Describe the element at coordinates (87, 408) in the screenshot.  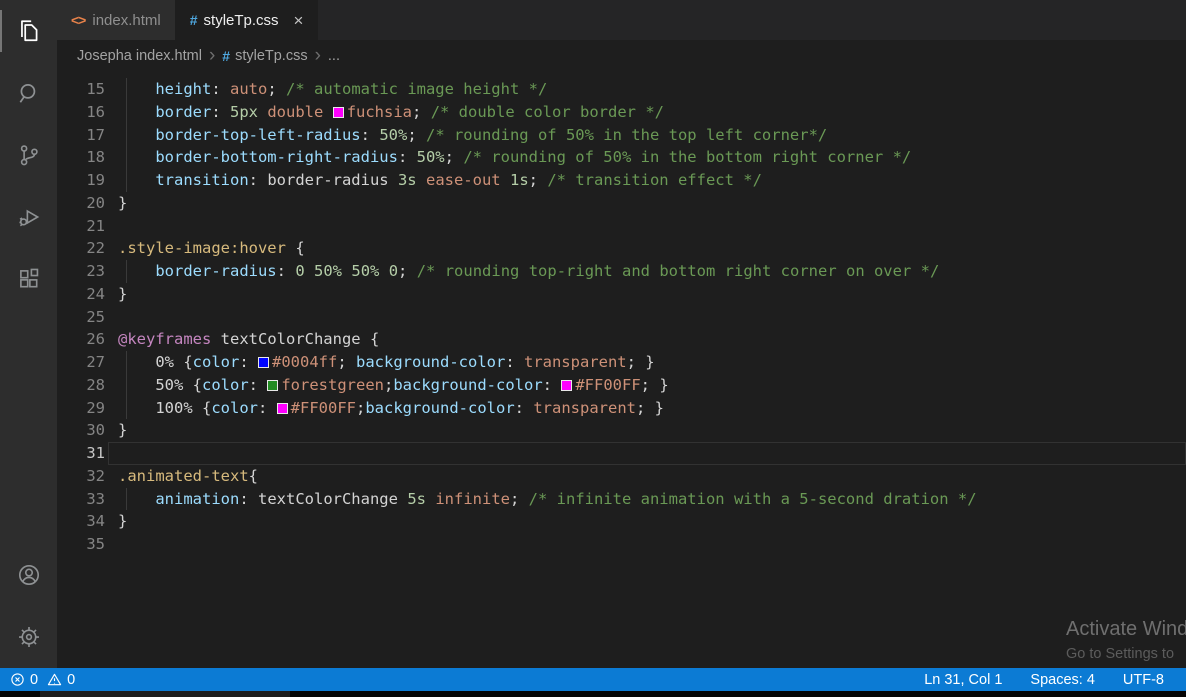
I see `line-number: 29` at that location.